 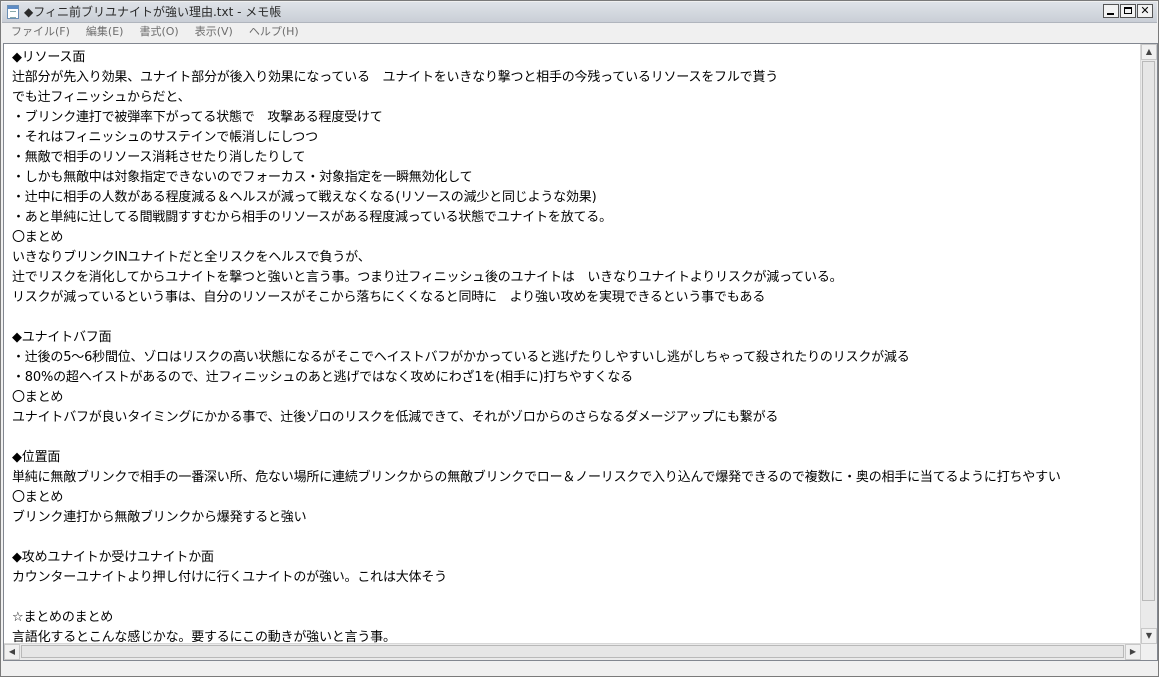 What do you see at coordinates (62, 337) in the screenshot?
I see `text-line: ◆ユナイトバフ面` at bounding box center [62, 337].